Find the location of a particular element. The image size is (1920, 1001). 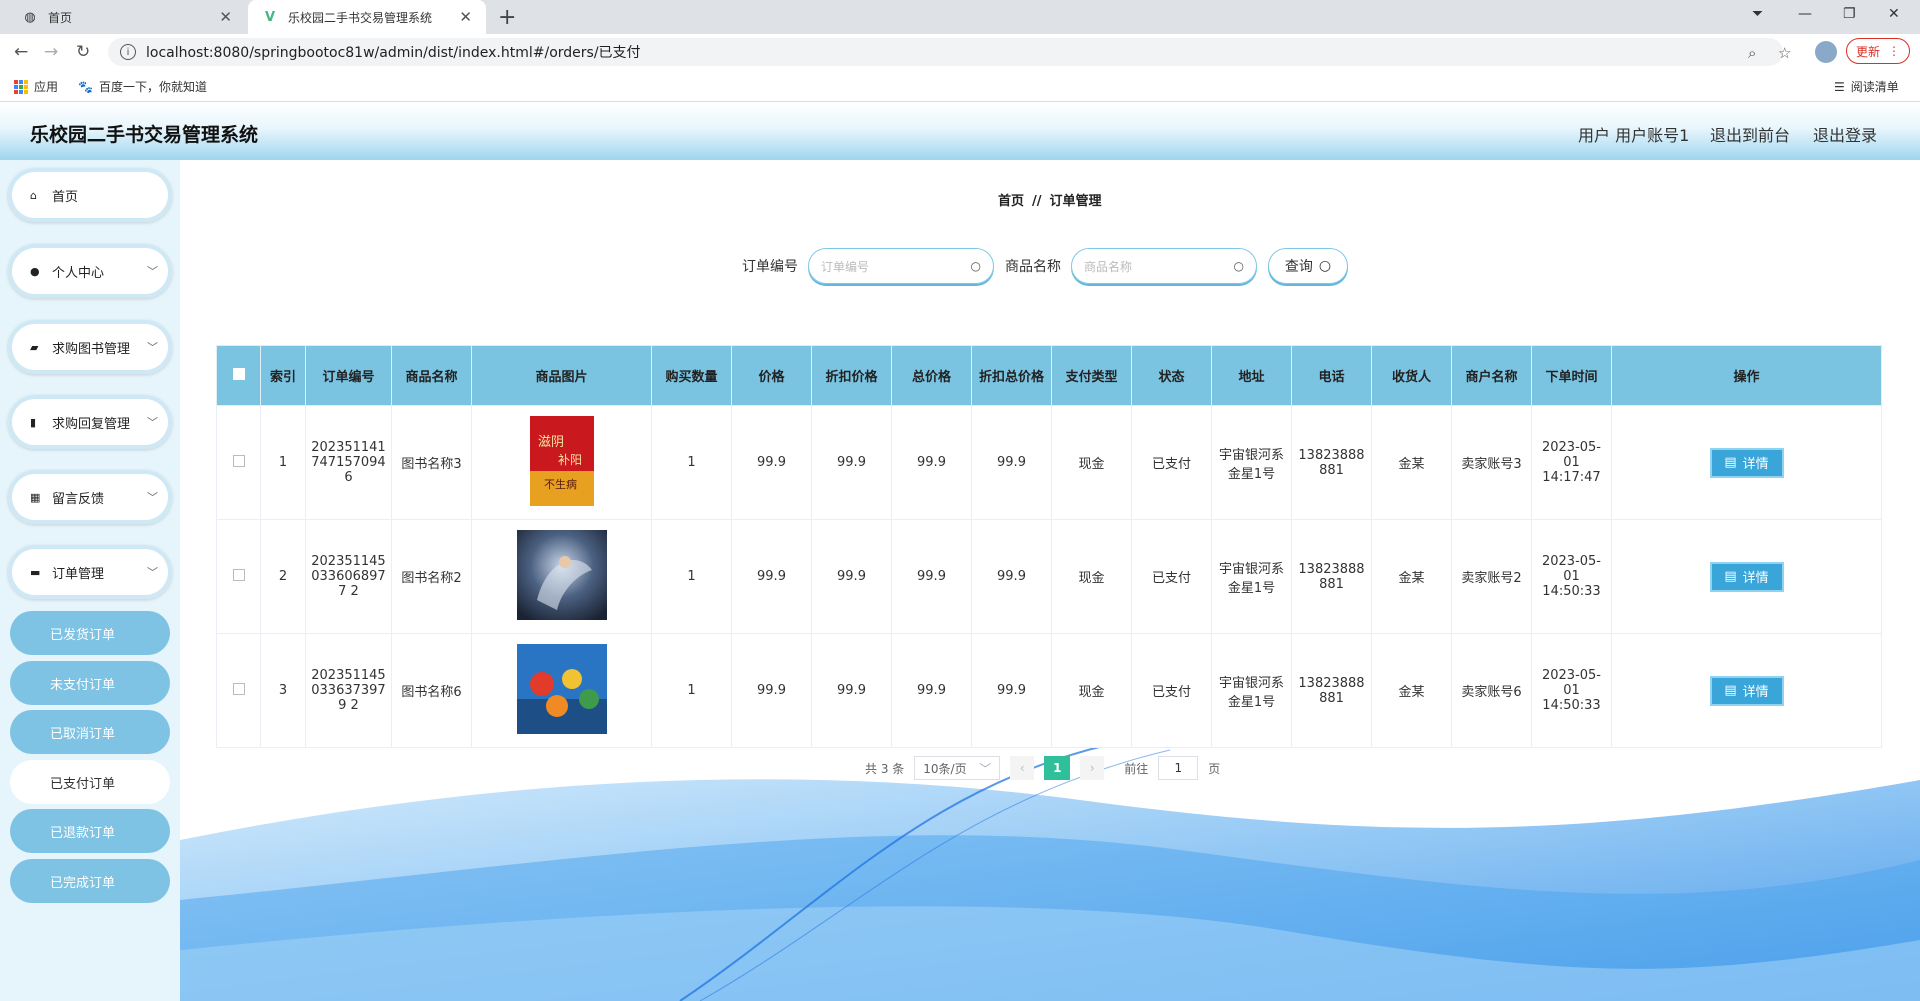

select-all-checkbox is located at coordinates (238, 373).